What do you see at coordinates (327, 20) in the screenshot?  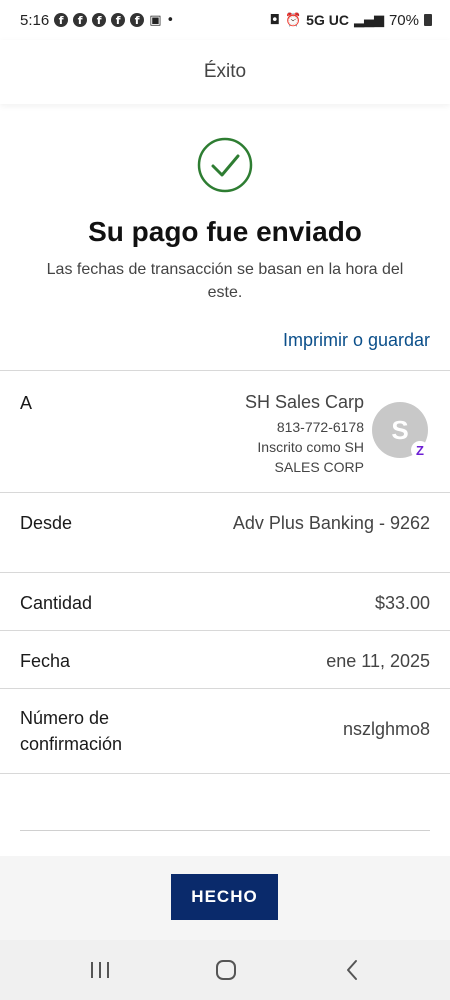 I see `network-label: 5G UC` at bounding box center [327, 20].